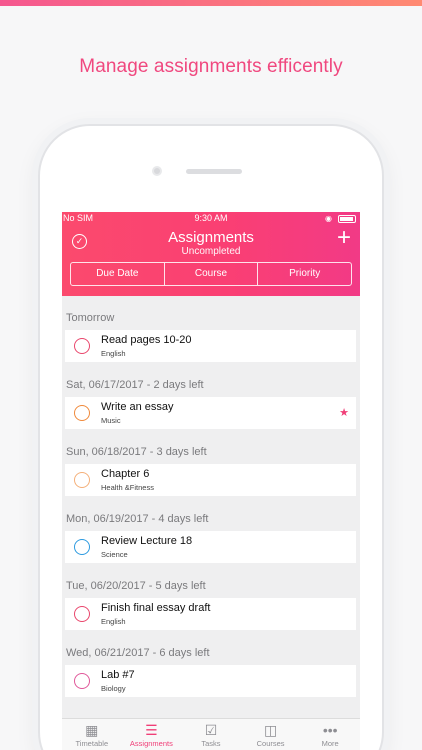 This screenshot has height=750, width=422. Describe the element at coordinates (113, 688) in the screenshot. I see `assignment-course: Biology` at that location.